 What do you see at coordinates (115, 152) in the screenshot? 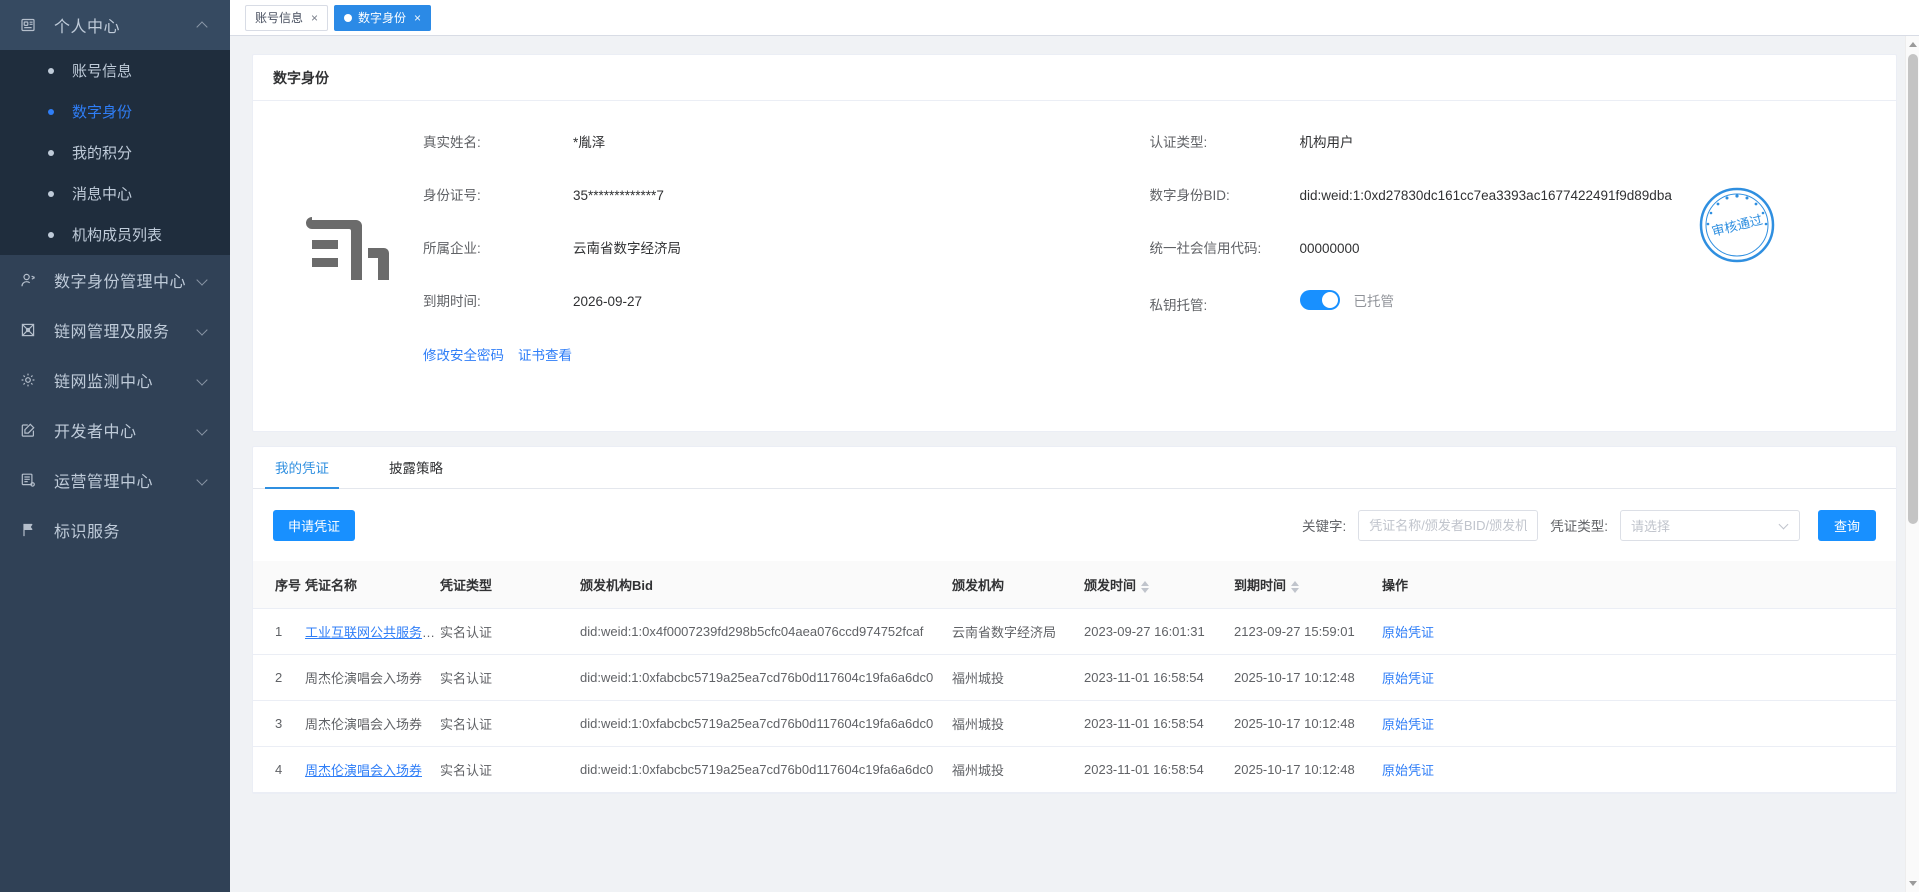
I see `sidebar-item-2: 我的积分` at bounding box center [115, 152].